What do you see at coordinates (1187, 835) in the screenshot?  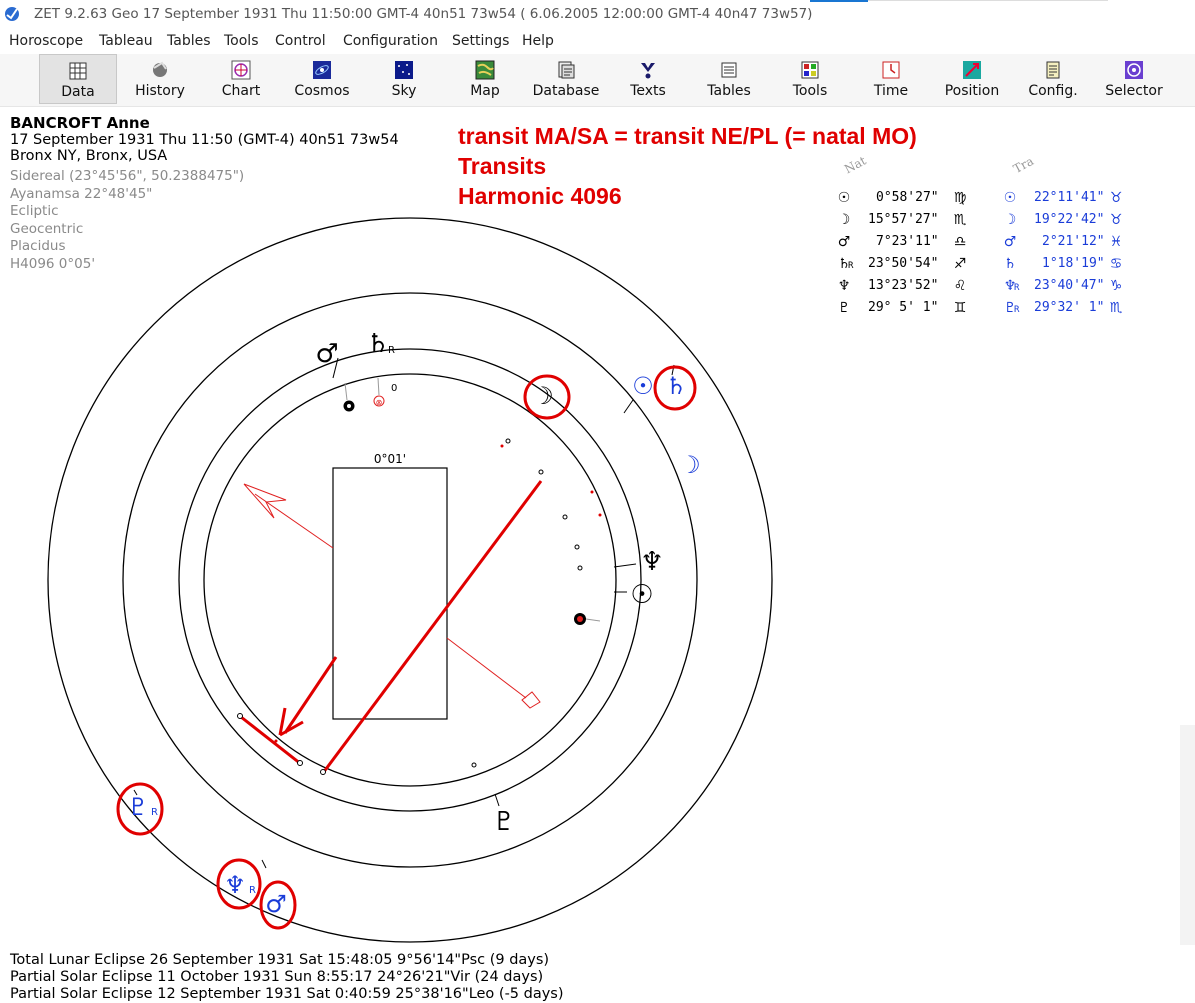 I see `vertical-scrollbar` at bounding box center [1187, 835].